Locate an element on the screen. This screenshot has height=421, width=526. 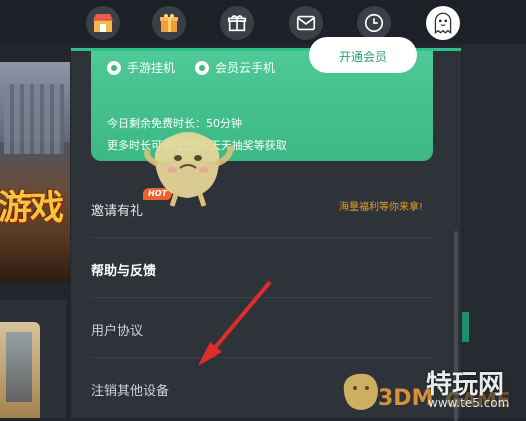
game-card-art is located at coordinates (20, 370).